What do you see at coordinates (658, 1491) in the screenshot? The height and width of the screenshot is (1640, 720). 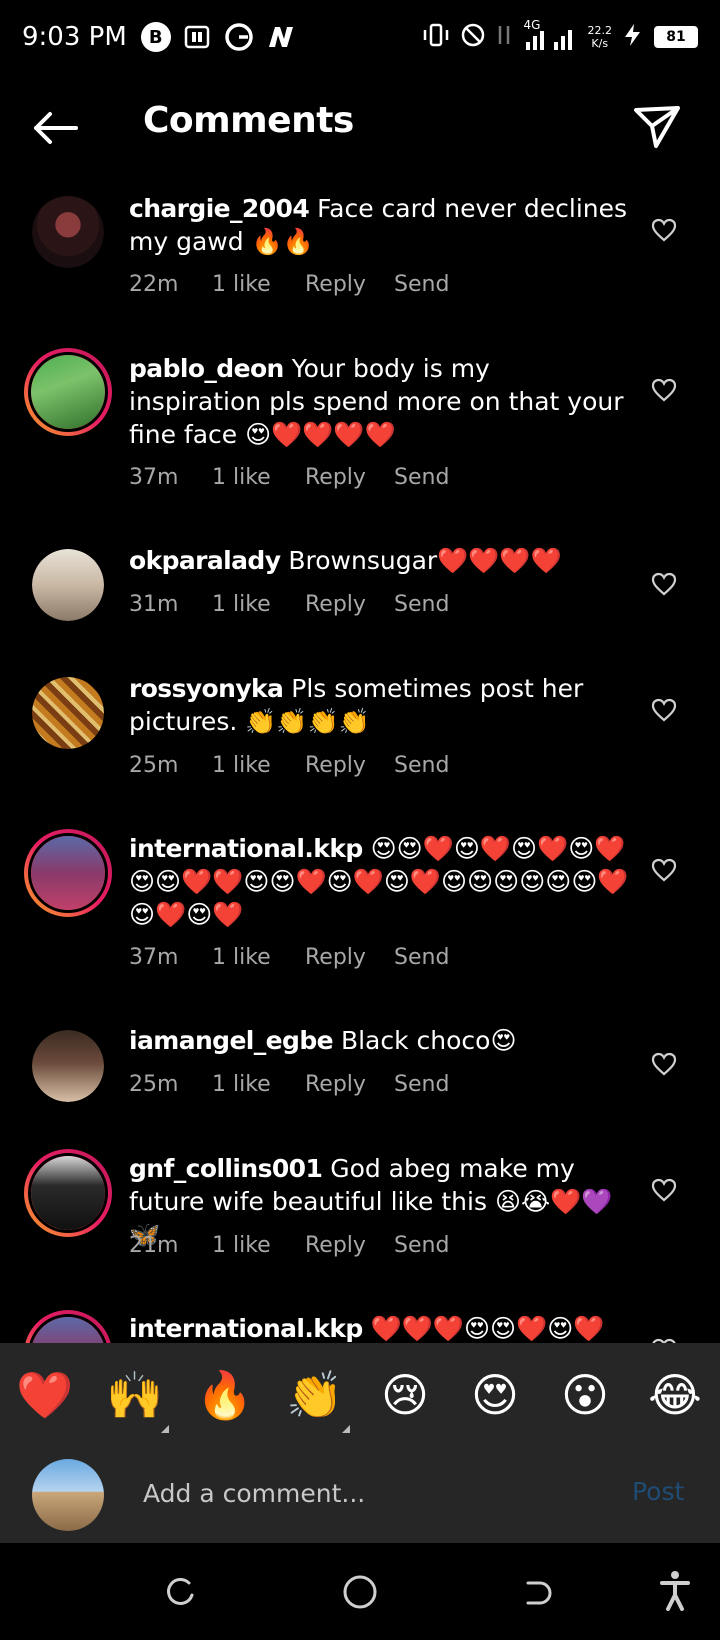 I see `post-button: Post` at bounding box center [658, 1491].